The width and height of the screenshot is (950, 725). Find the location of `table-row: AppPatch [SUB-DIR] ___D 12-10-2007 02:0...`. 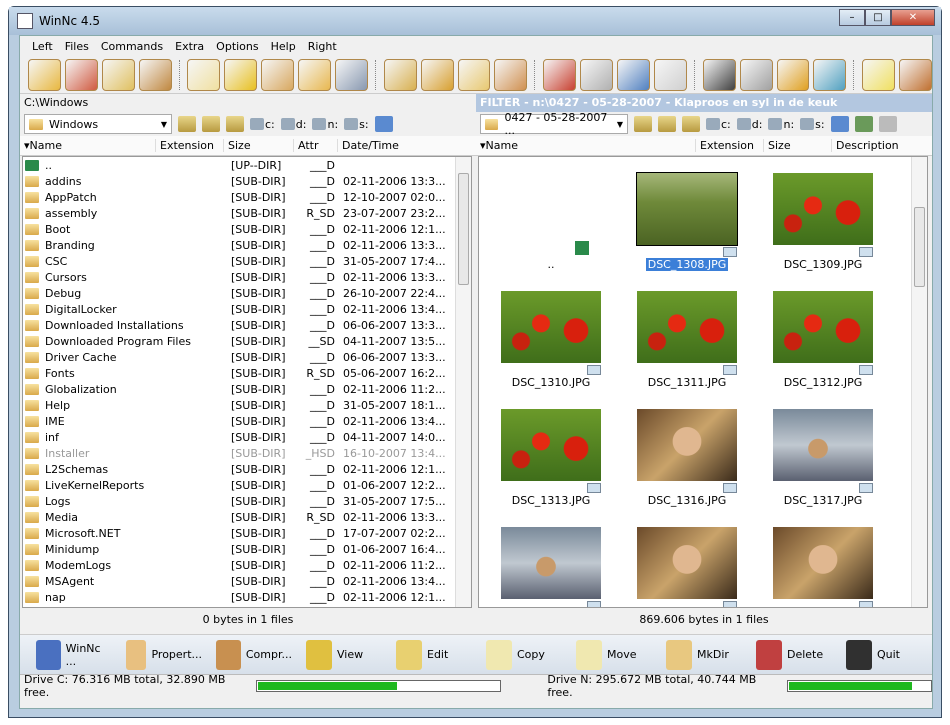

table-row: AppPatch [SUB-DIR] ___D 12-10-2007 02:0... is located at coordinates (247, 197).